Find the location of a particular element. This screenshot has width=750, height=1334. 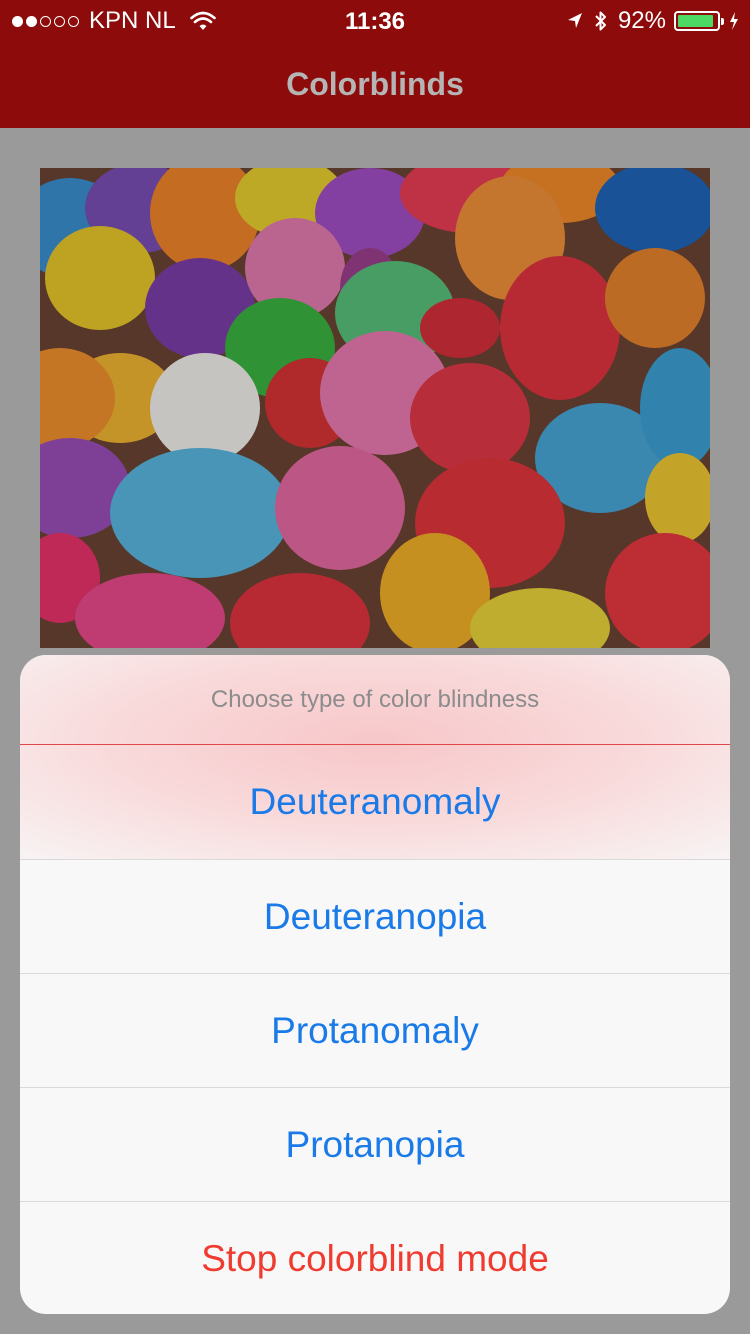

navigation-bar: Colorblinds is located at coordinates (375, 84).